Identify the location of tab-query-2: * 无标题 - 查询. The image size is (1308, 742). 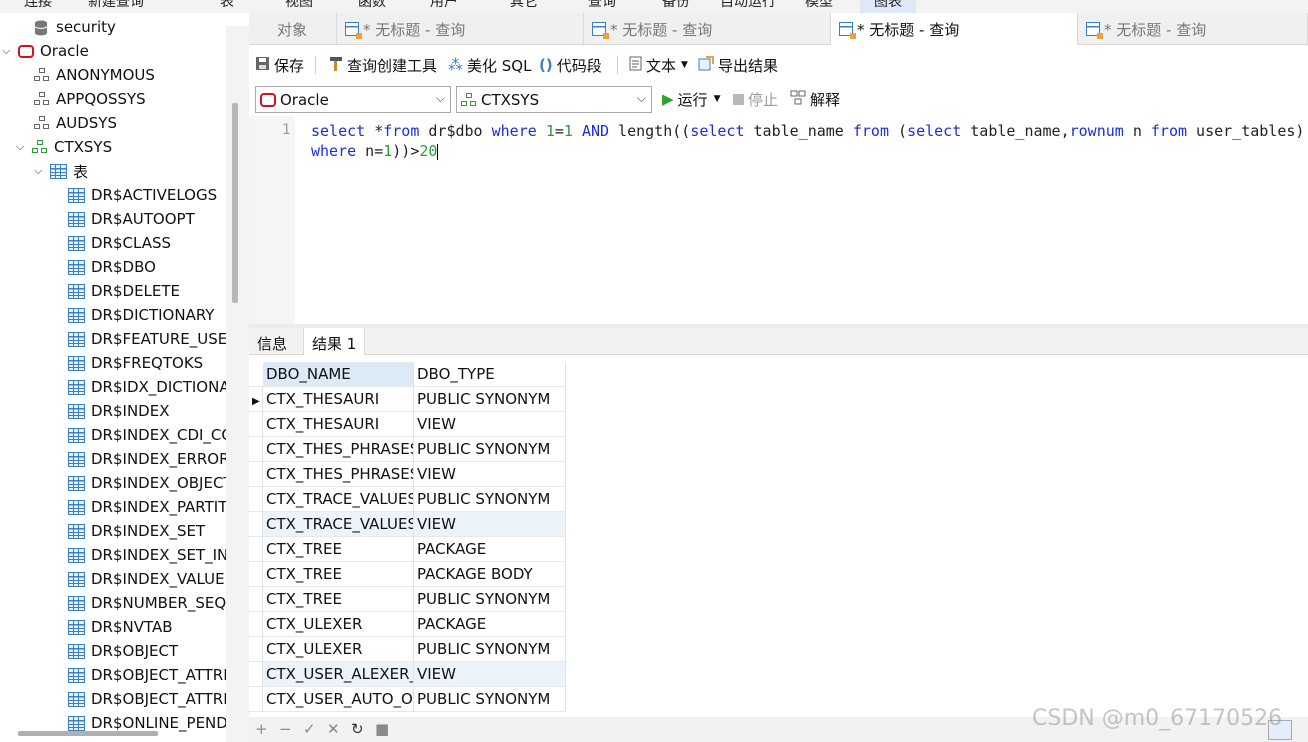
(707, 29).